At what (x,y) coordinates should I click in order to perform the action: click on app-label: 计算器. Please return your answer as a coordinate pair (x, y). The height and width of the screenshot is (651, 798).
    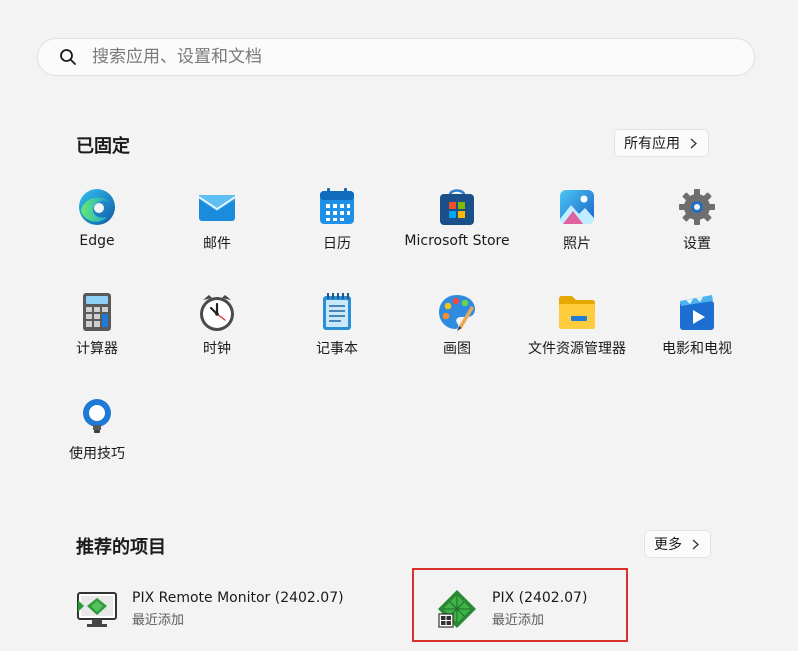
    Looking at the image, I should click on (97, 349).